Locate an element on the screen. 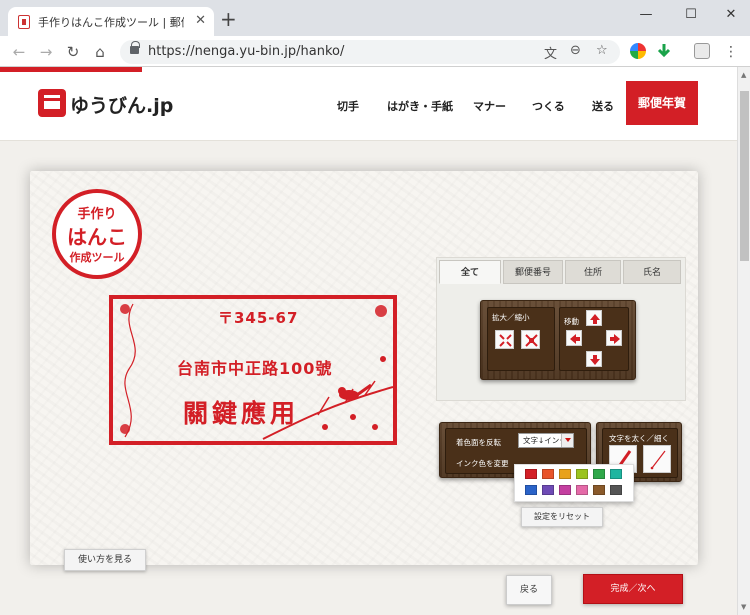 The width and height of the screenshot is (750, 615). page-scrollbar: ▲ ▼ is located at coordinates (743, 341).